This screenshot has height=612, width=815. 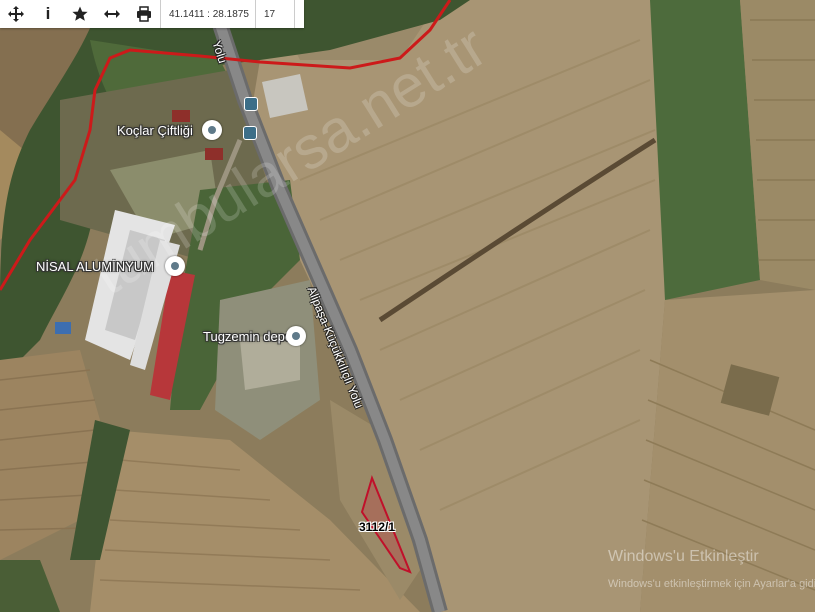 I want to click on poi-label-koclar-ciftligi: Koçlar Çiftliği, so click(x=155, y=130).